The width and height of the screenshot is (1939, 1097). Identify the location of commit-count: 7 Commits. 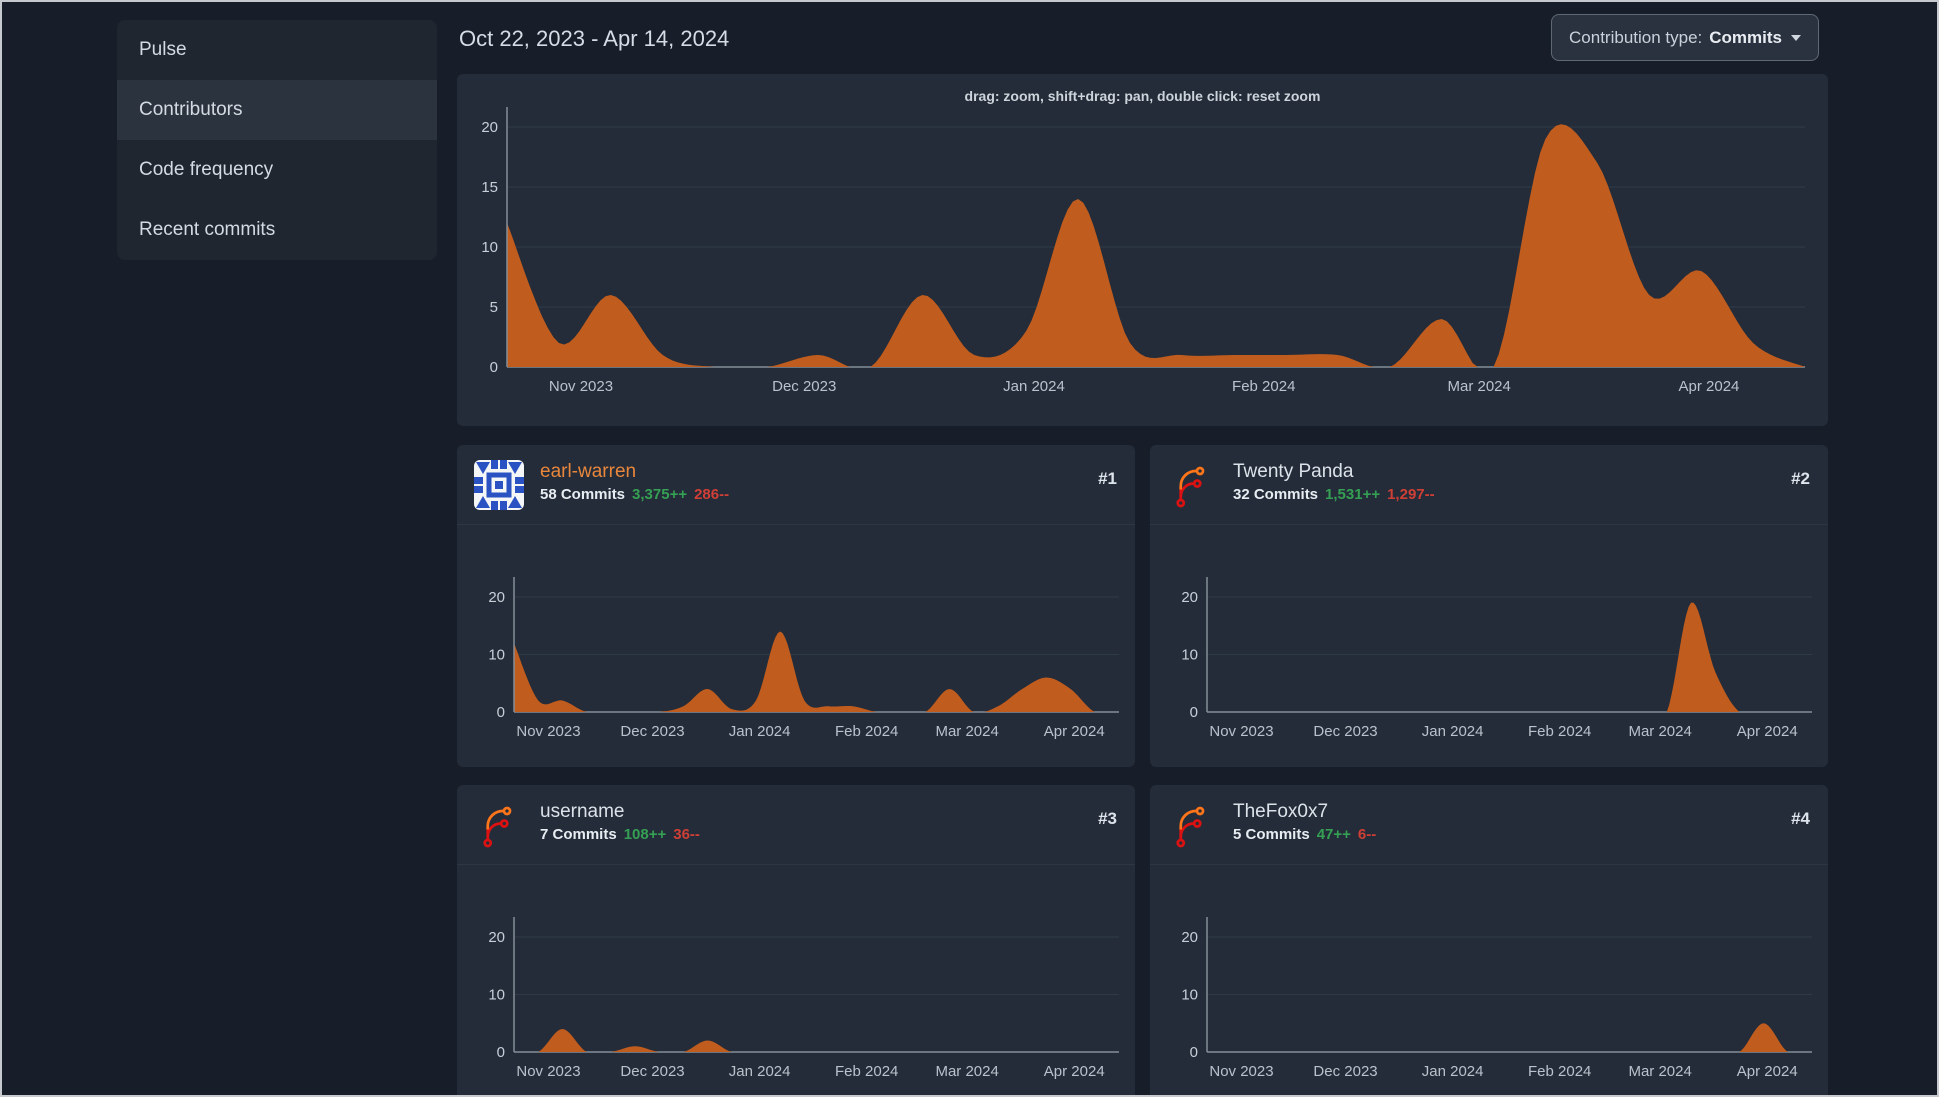
(578, 834).